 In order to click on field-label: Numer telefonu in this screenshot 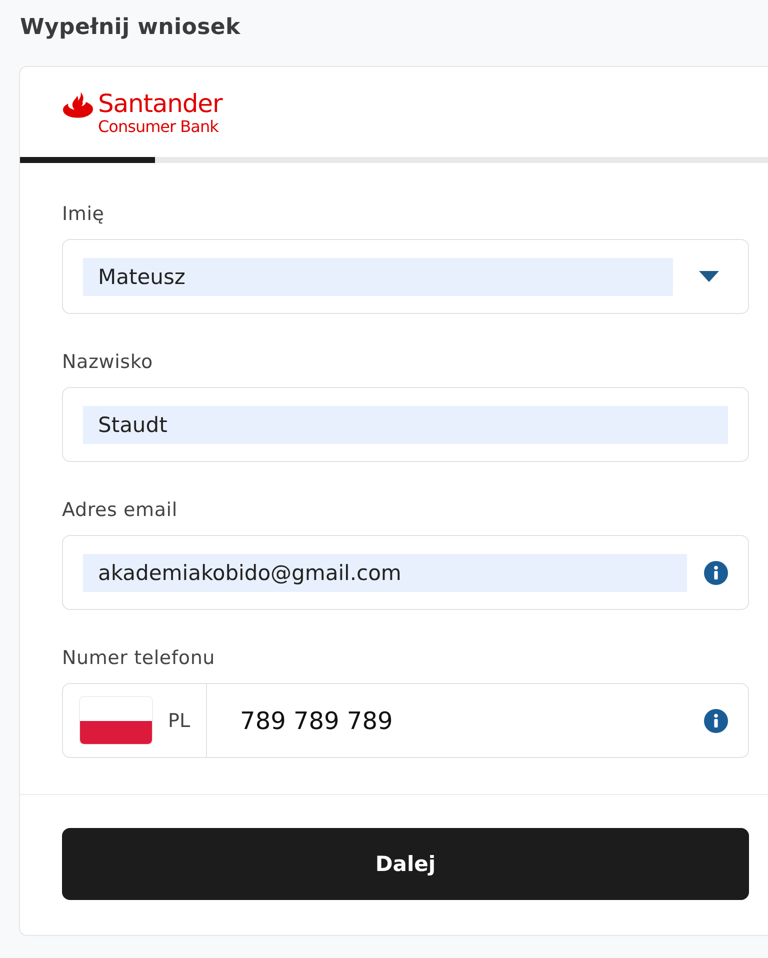, I will do `click(139, 658)`.